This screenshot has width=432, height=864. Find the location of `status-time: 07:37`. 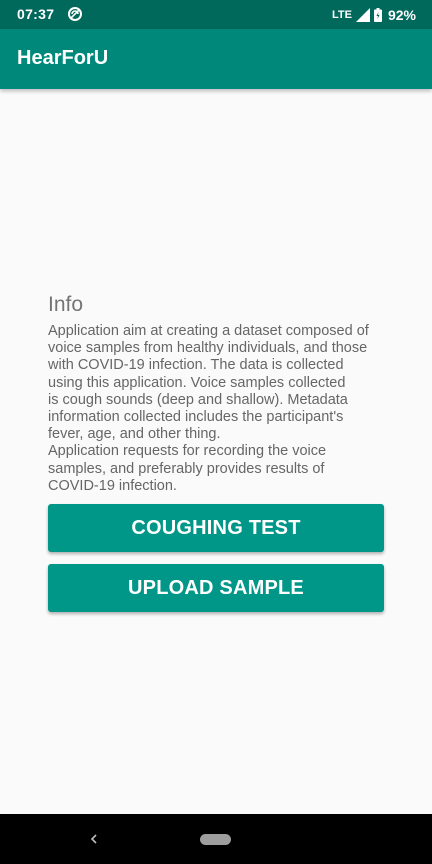

status-time: 07:37 is located at coordinates (36, 14).